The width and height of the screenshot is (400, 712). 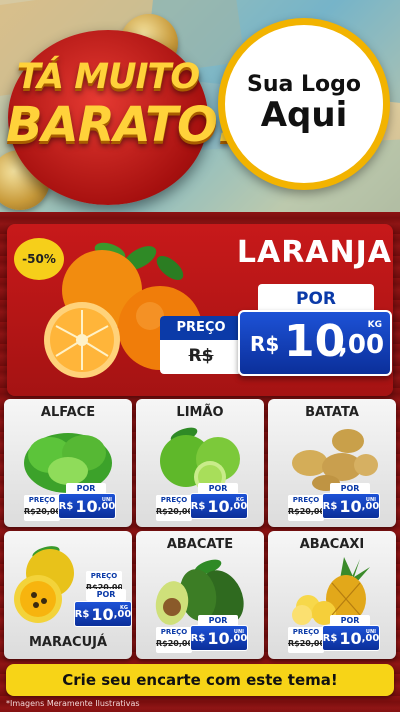 I want to click on product-card-maracuja: PREÇO R$20,00 POR R$ 10,00 KG MARACUJÁ, so click(x=68, y=595).